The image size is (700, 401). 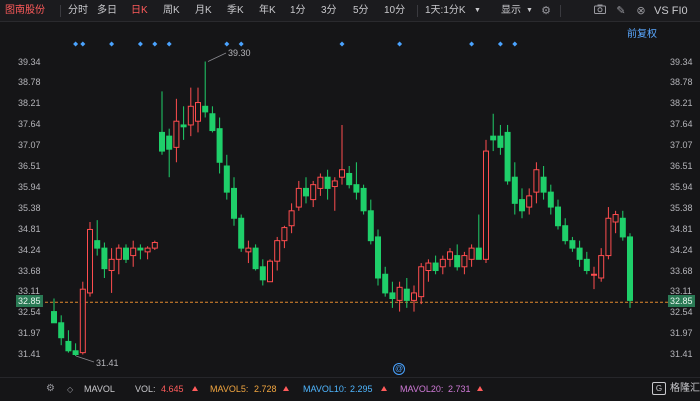 What do you see at coordinates (239, 53) in the screenshot?
I see `high-price-label: 39.30` at bounding box center [239, 53].